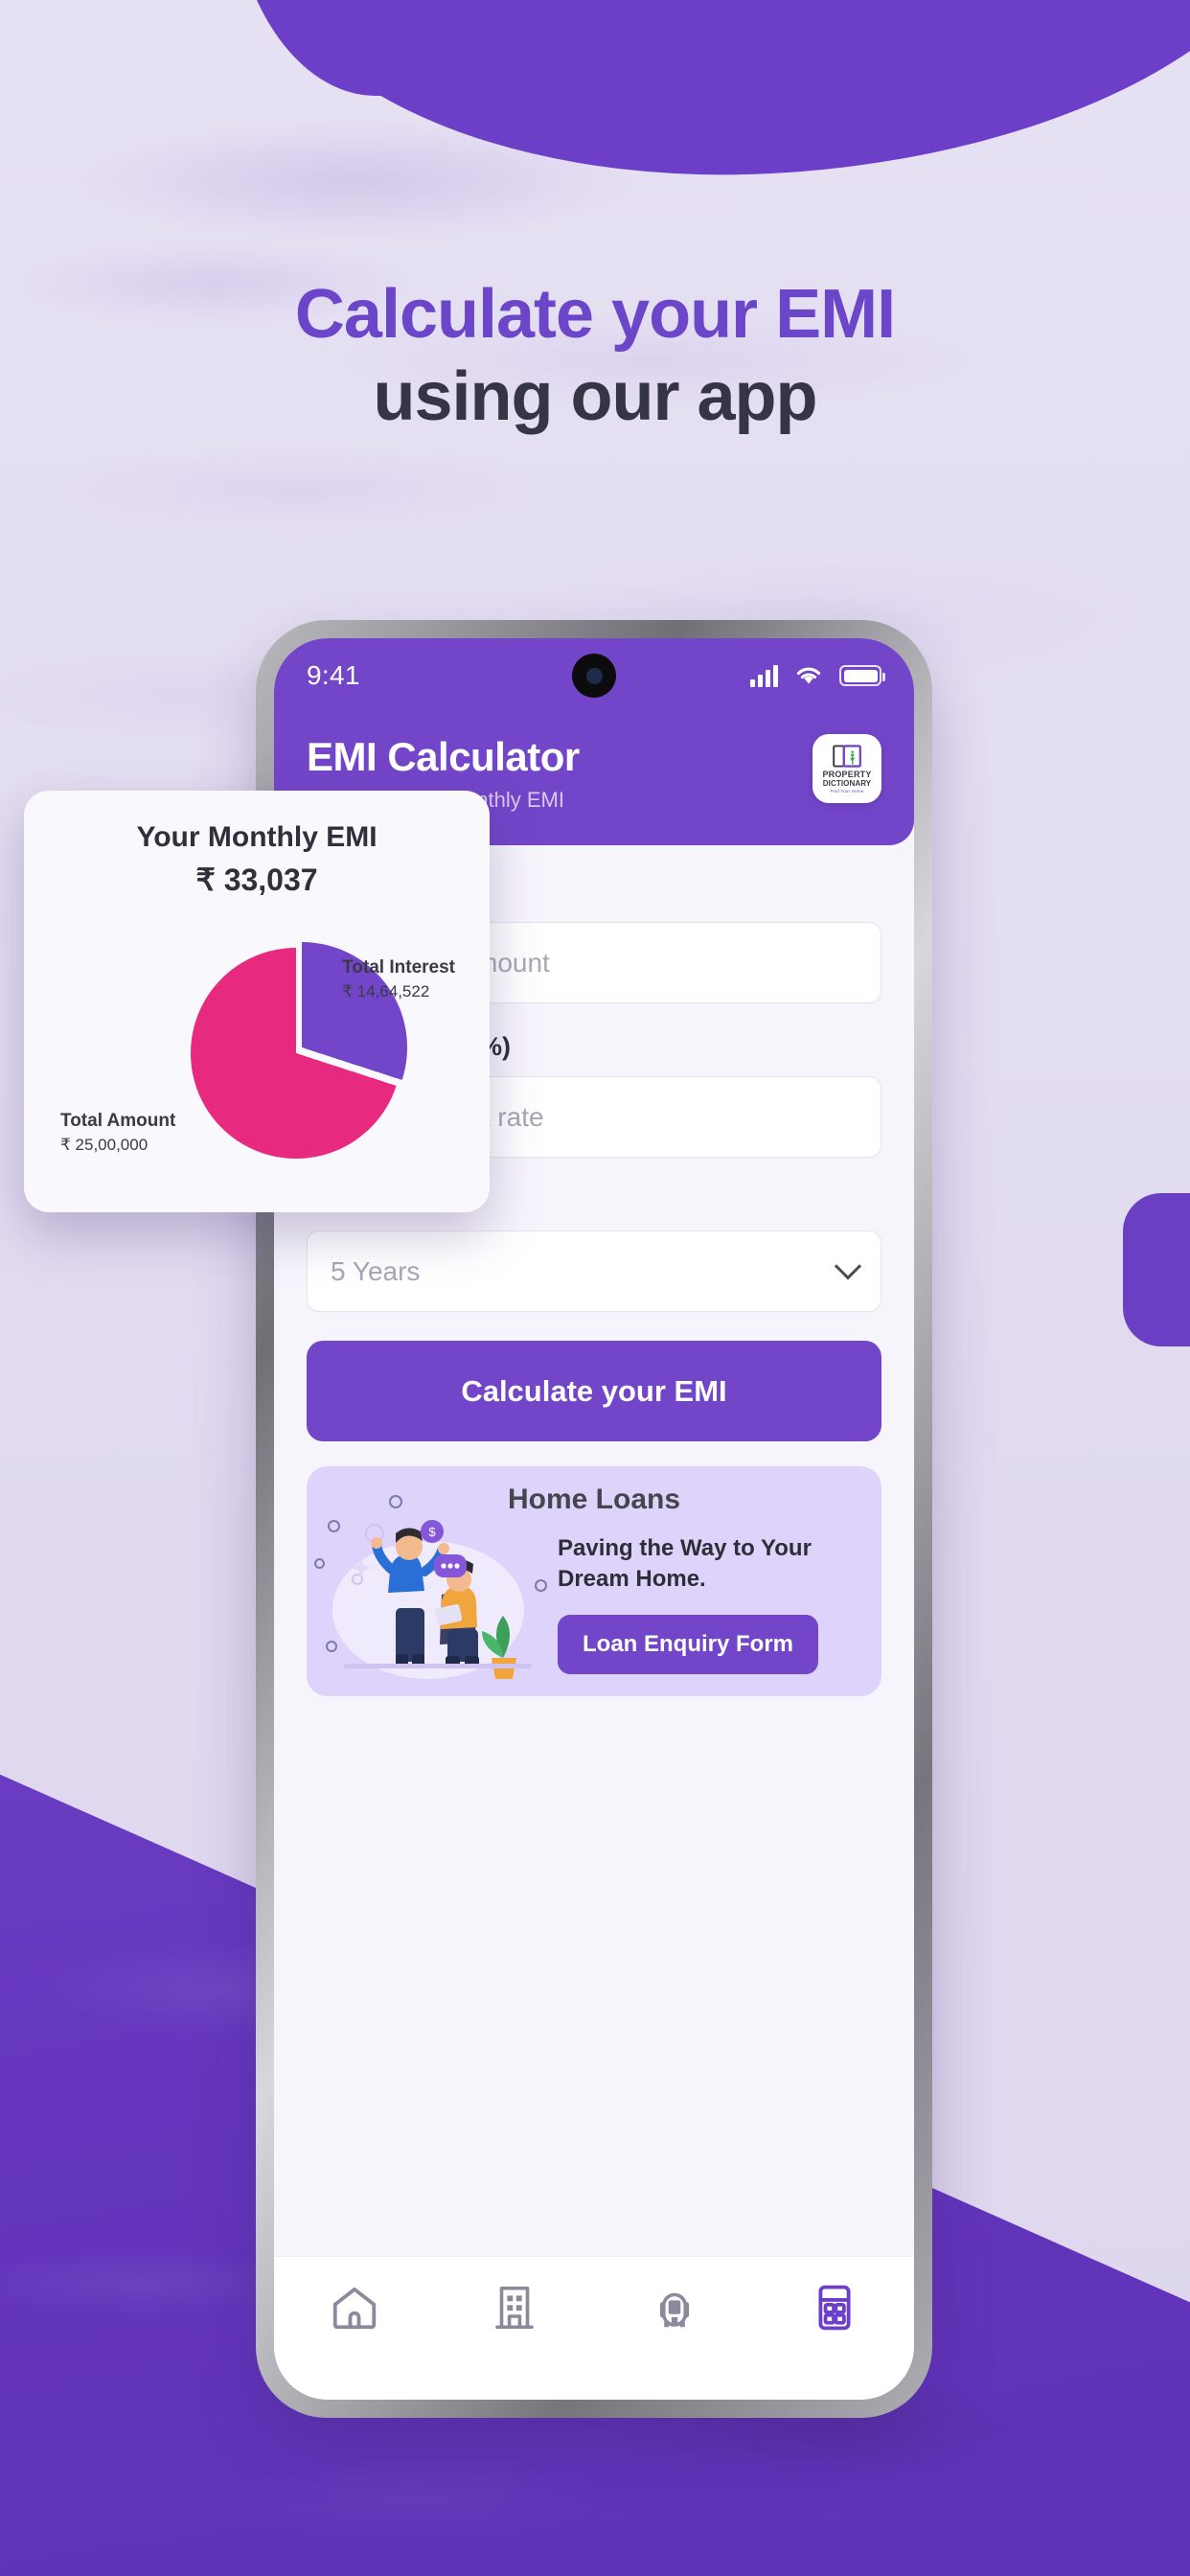  Describe the element at coordinates (334, 675) in the screenshot. I see `status-bar-clock: 9:41` at that location.